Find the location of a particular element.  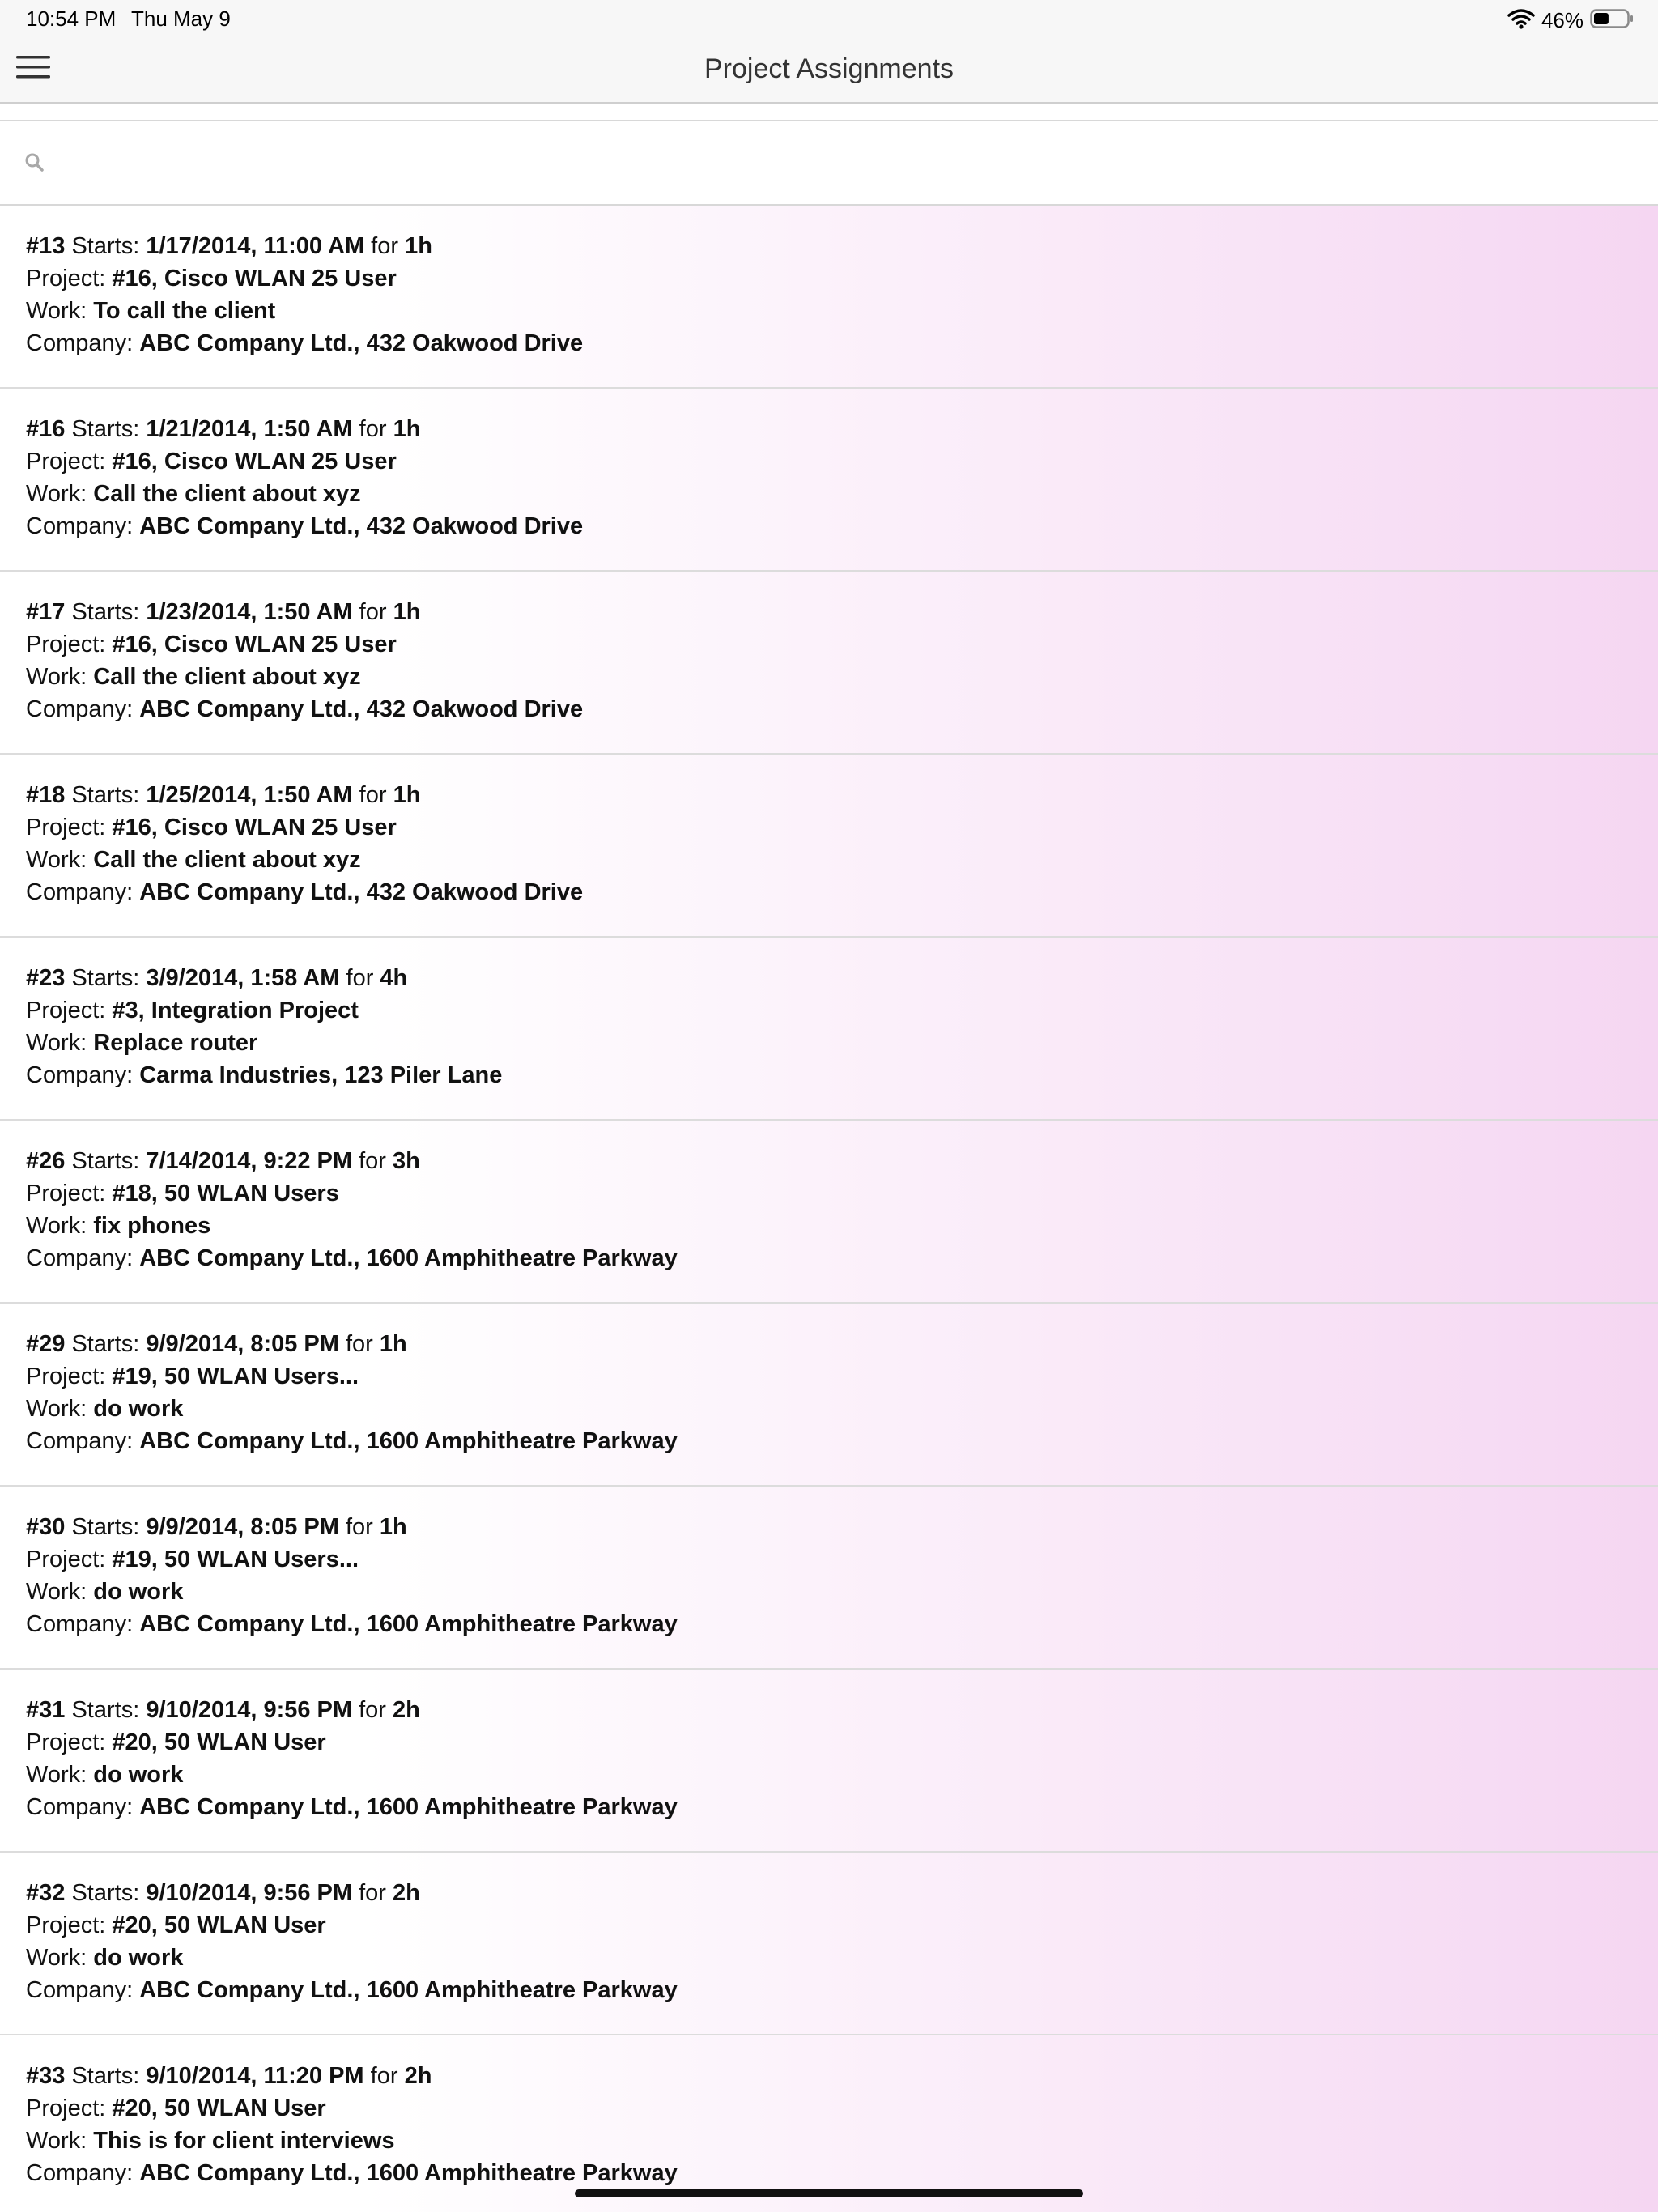

navigation-bar: Project Assignments is located at coordinates (829, 73).